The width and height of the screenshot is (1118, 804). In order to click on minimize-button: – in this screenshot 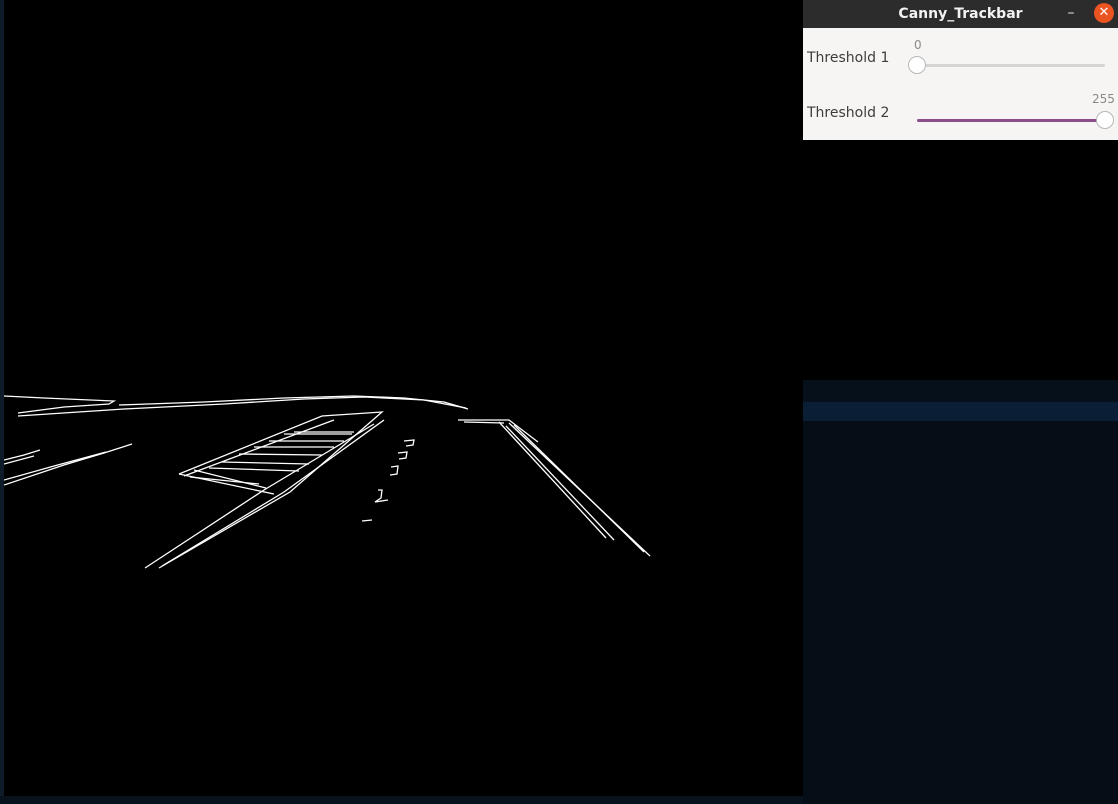, I will do `click(1071, 13)`.